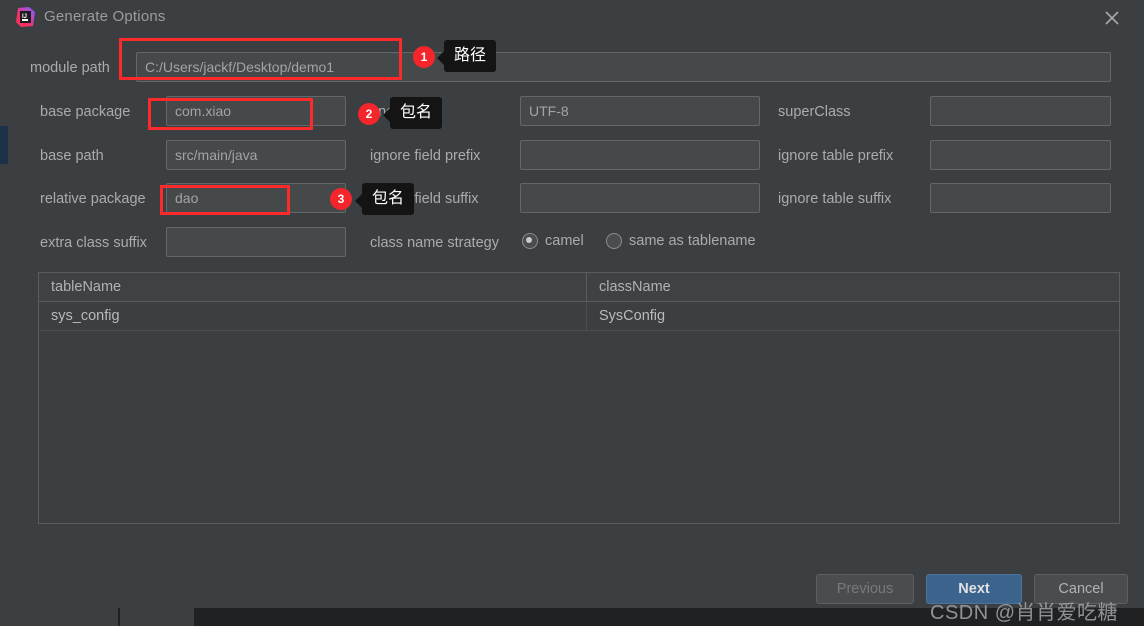 The width and height of the screenshot is (1144, 626). What do you see at coordinates (25, 17) in the screenshot?
I see `intellij-idea-logo-icon: IJ` at bounding box center [25, 17].